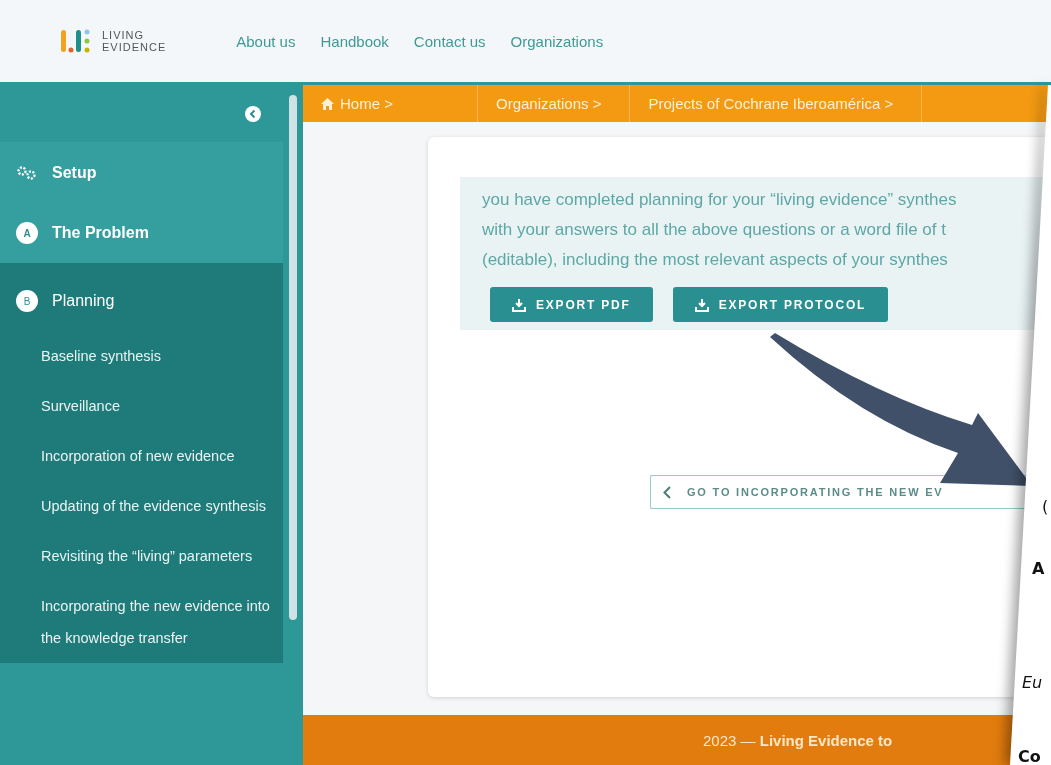 This screenshot has height=765, width=1051. Describe the element at coordinates (1045, 506) in the screenshot. I see `document-text: (` at that location.